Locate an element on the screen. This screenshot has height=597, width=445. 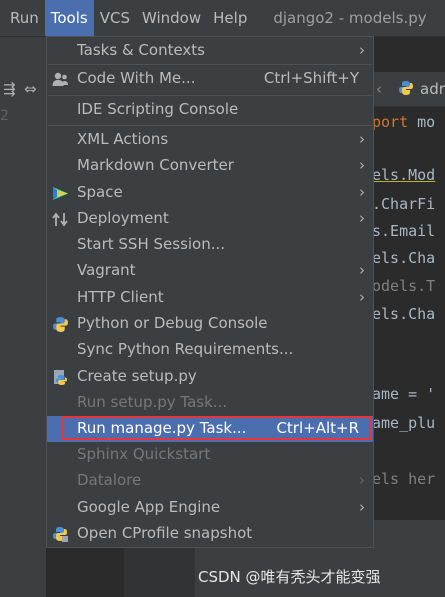
callout-highlight-box is located at coordinates (216, 428).